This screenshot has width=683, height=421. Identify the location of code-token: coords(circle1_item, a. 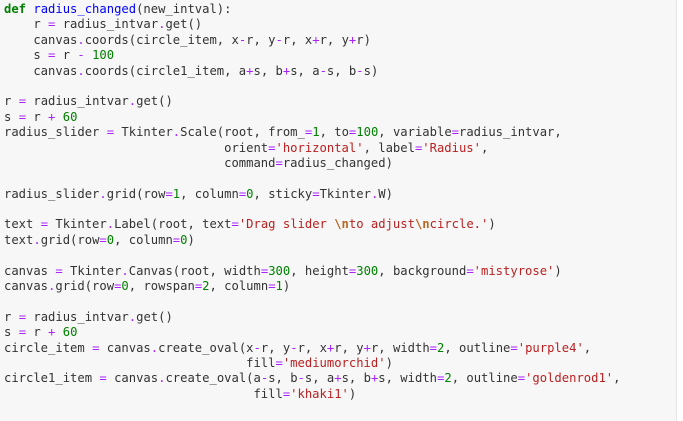
(165, 70).